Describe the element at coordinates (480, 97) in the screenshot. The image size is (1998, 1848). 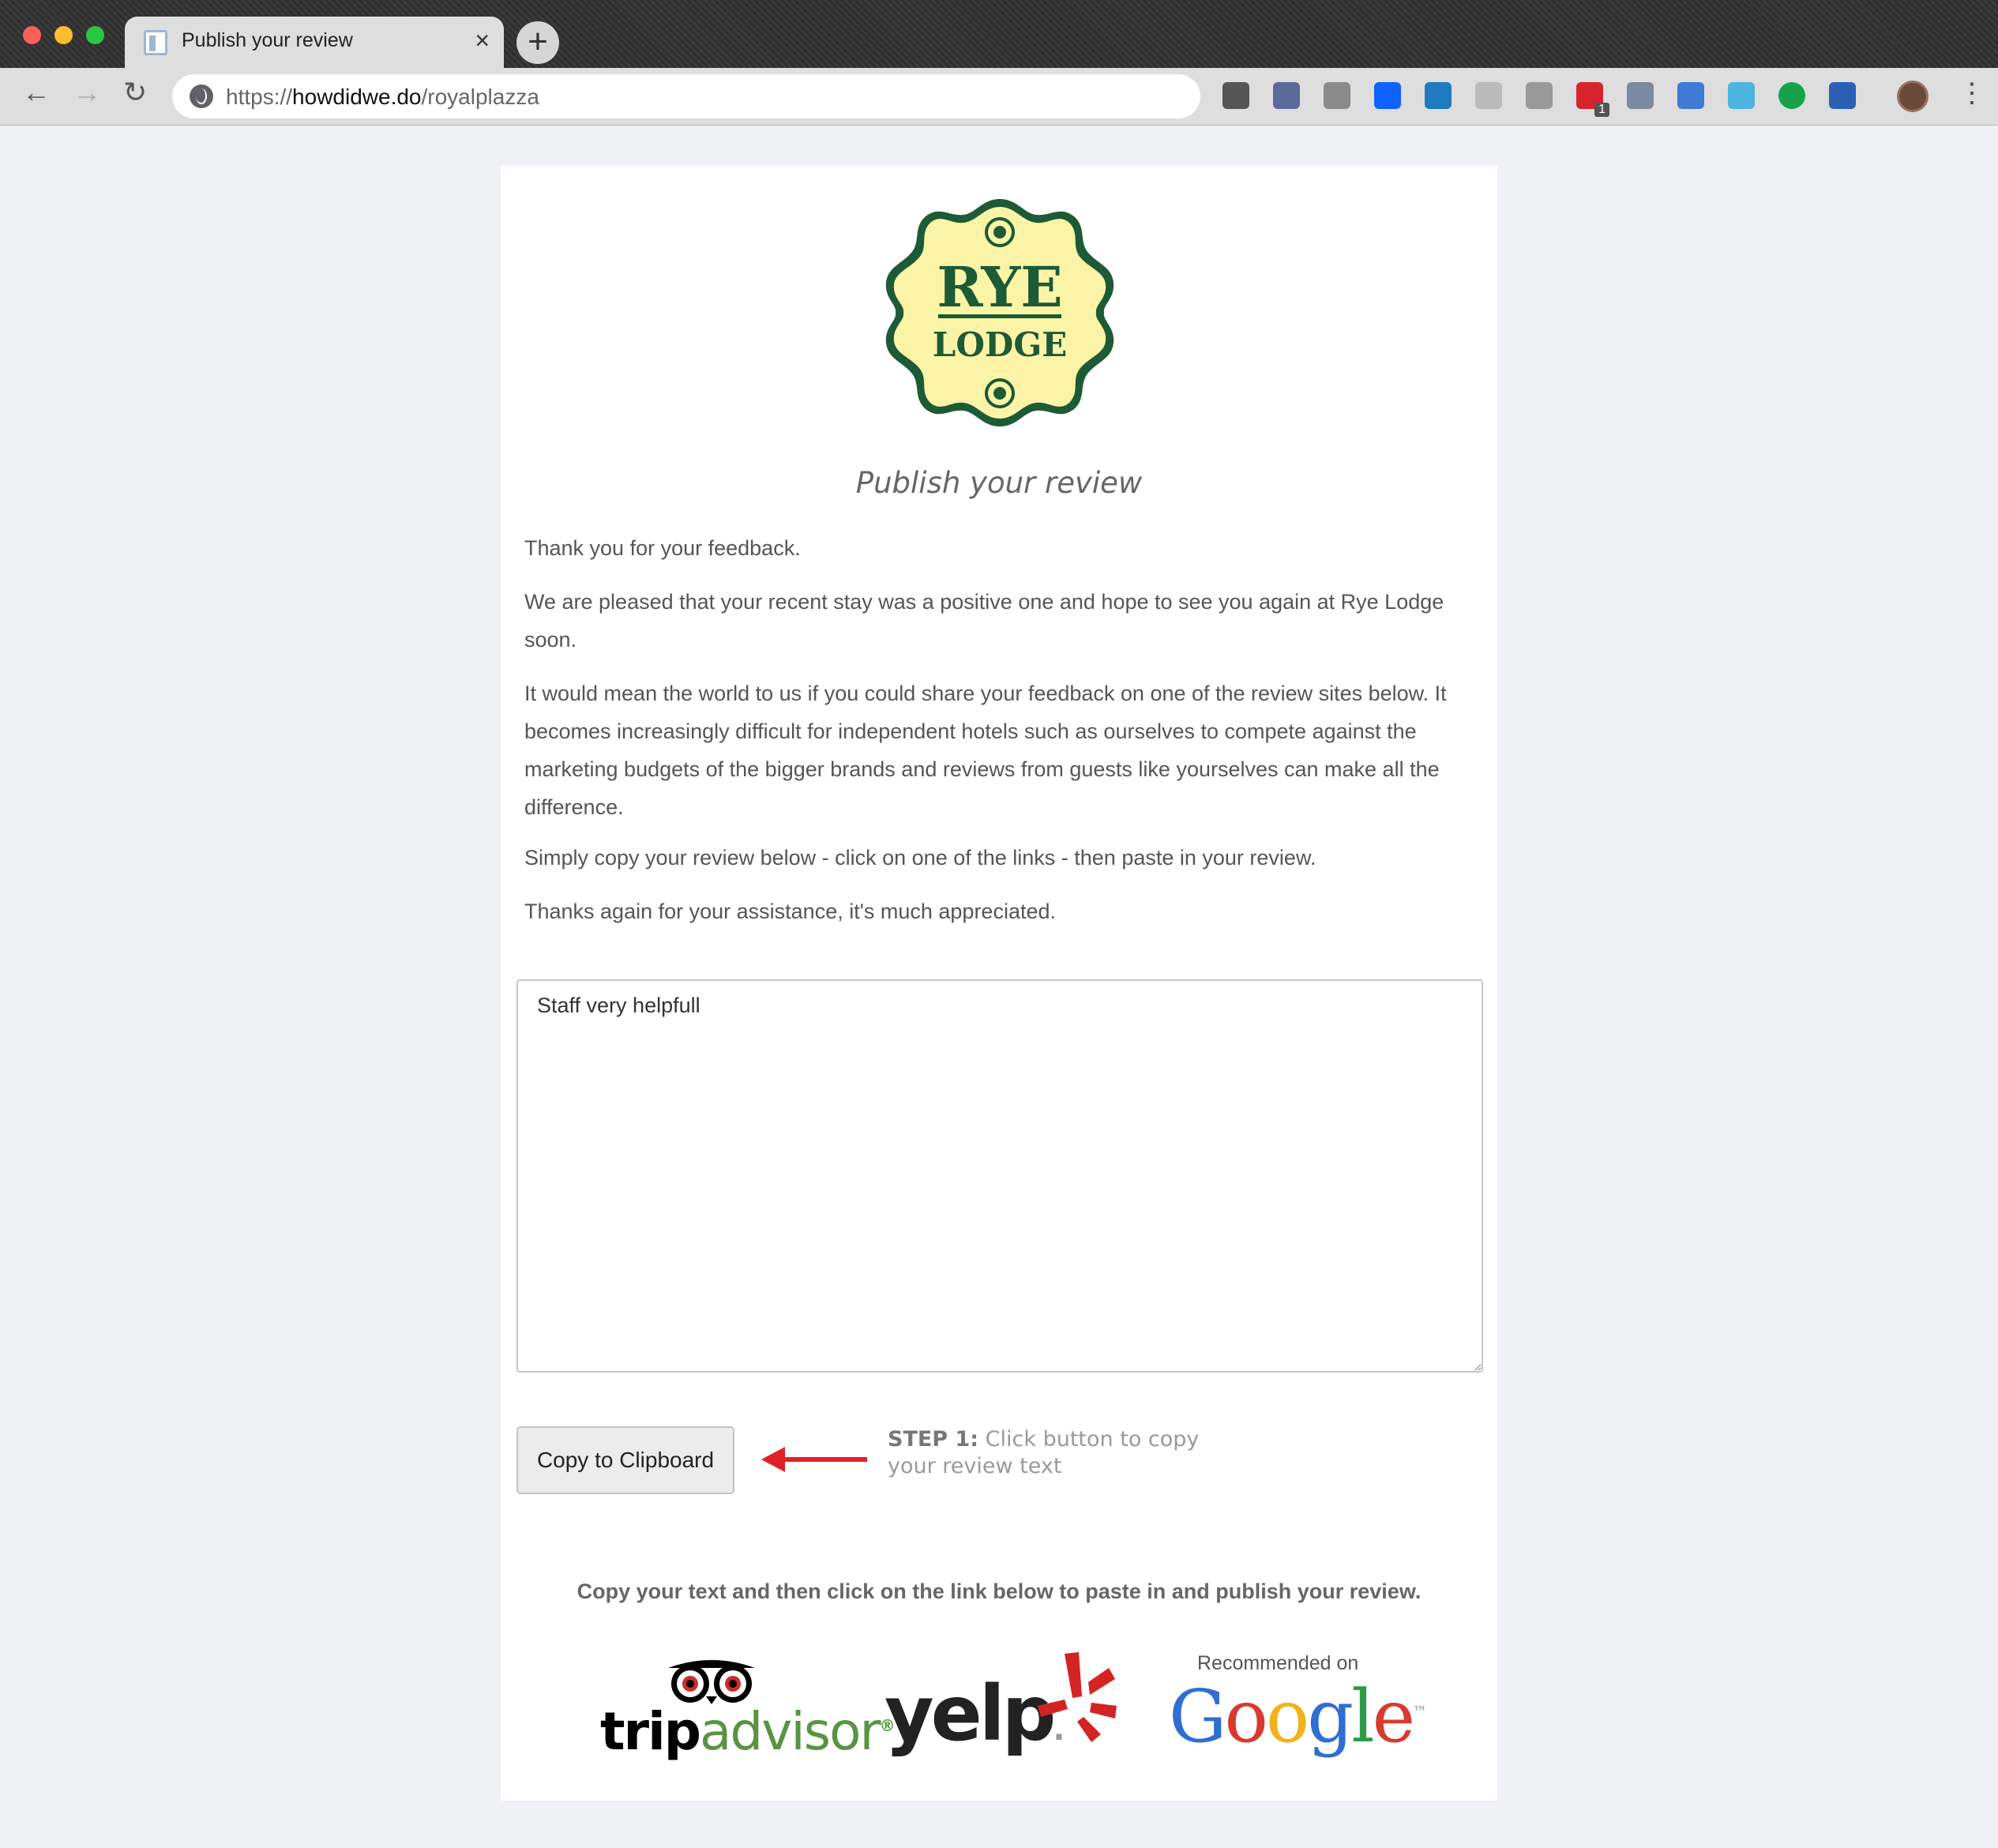
I see `url-path: /royalplazza` at that location.